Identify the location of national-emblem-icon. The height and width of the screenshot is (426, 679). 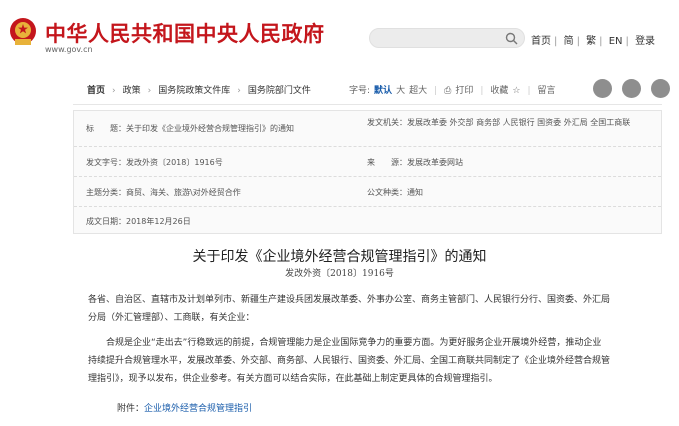
(23, 32).